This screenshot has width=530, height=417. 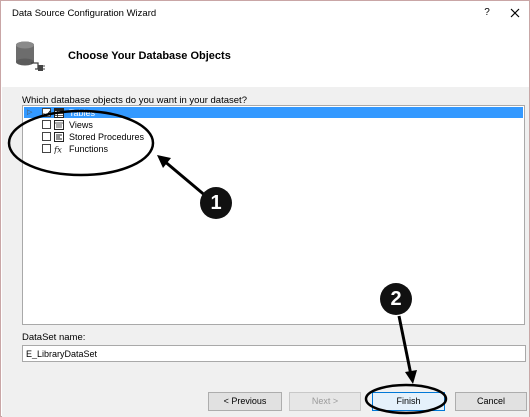 I want to click on tables-checkbox, so click(x=46, y=112).